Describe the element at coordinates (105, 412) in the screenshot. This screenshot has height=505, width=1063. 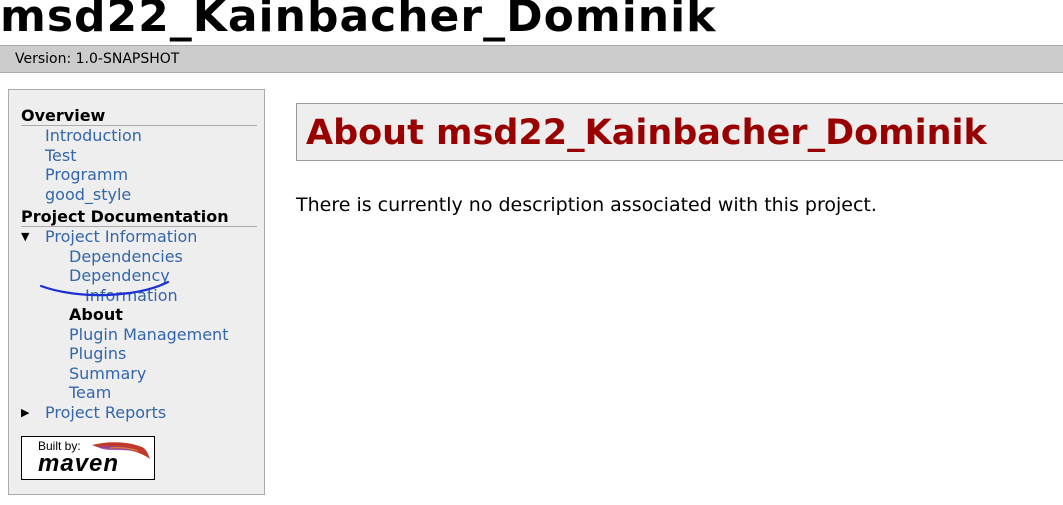
I see `nav-link-project-reports: Project Reports` at that location.